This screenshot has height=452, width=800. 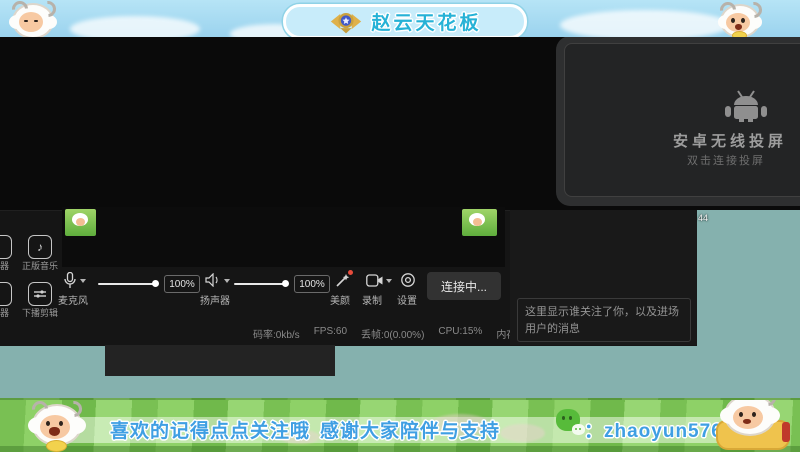 What do you see at coordinates (372, 299) in the screenshot?
I see `record-label: 录制` at bounding box center [372, 299].